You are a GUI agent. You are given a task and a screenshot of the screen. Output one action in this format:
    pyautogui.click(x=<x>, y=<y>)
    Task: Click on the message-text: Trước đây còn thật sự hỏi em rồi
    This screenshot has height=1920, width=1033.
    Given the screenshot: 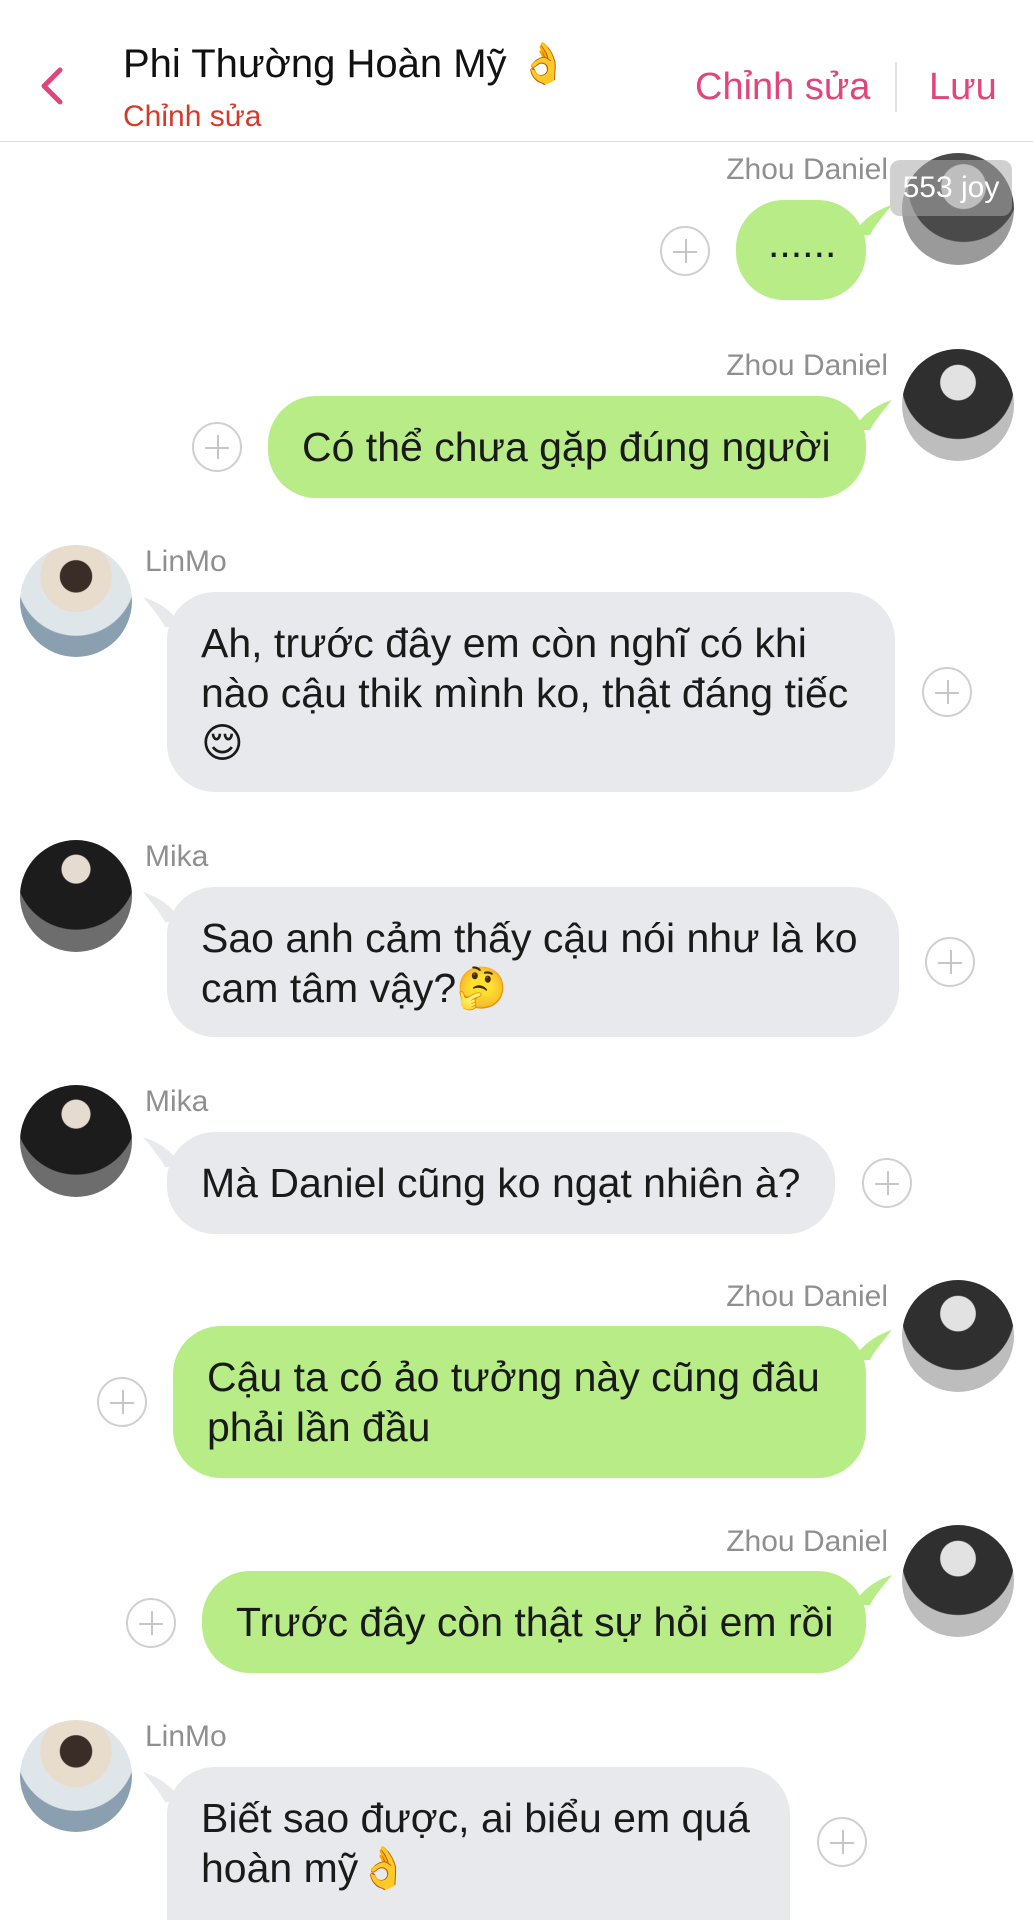 What is the action you would take?
    pyautogui.click(x=535, y=1622)
    